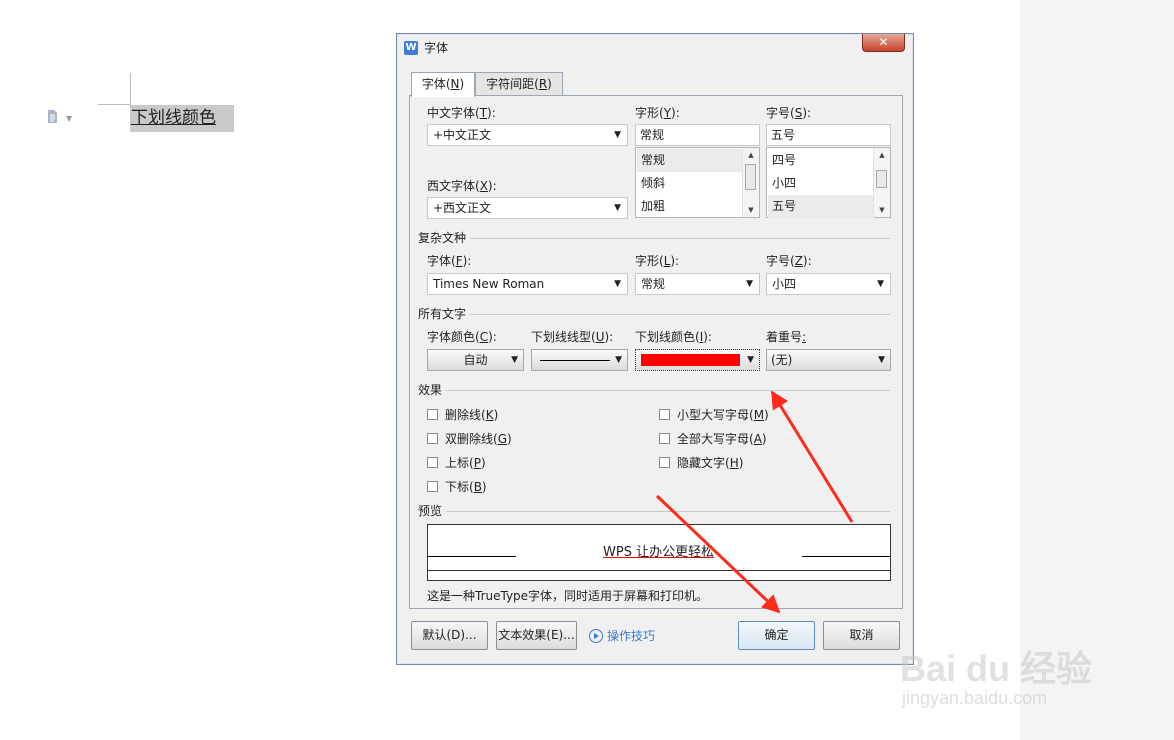 Image resolution: width=1174 pixels, height=740 pixels. What do you see at coordinates (996, 668) in the screenshot?
I see `watermark-logo-text: Bai du 经验` at bounding box center [996, 668].